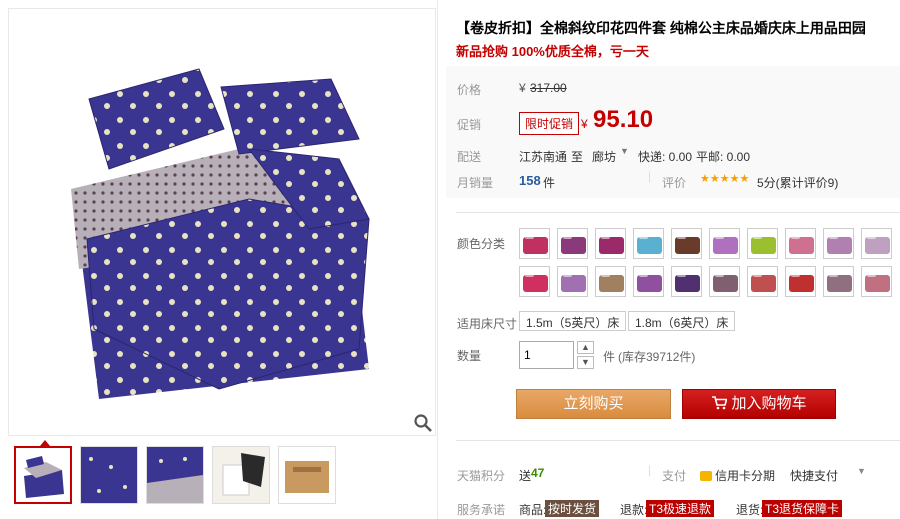  Describe the element at coordinates (861, 471) in the screenshot. I see `payment-dropdown-icon: ▼` at that location.